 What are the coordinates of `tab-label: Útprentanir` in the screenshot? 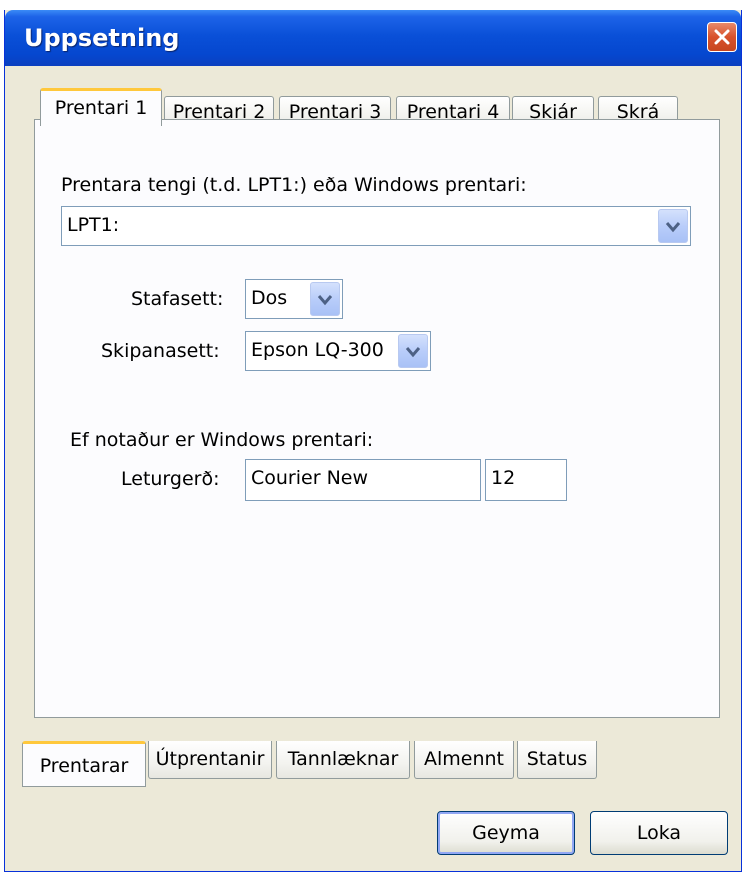 It's located at (210, 759).